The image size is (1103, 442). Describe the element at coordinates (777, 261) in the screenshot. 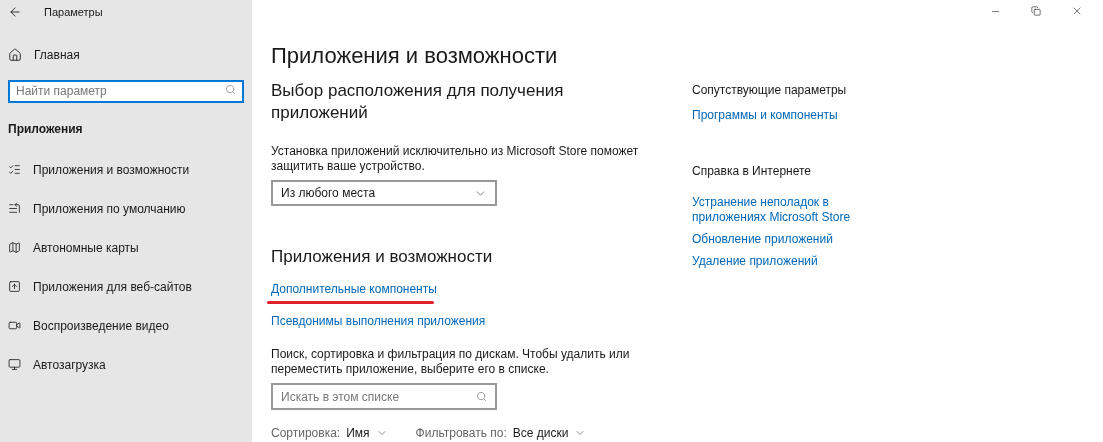

I see `link: Удаление приложений` at that location.